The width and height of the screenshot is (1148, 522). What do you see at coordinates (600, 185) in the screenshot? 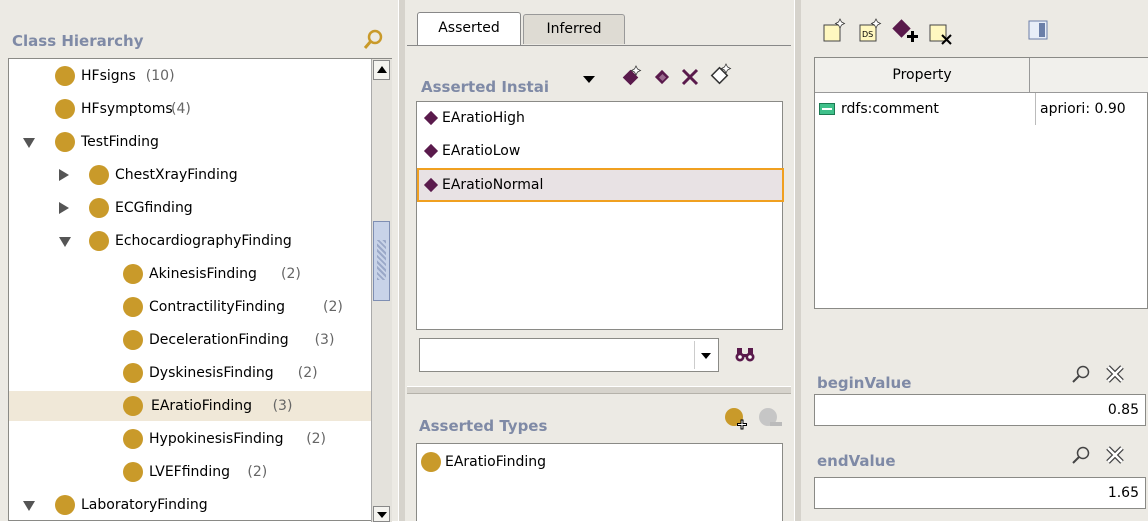
I see `instance-item: EAratioNormal` at bounding box center [600, 185].